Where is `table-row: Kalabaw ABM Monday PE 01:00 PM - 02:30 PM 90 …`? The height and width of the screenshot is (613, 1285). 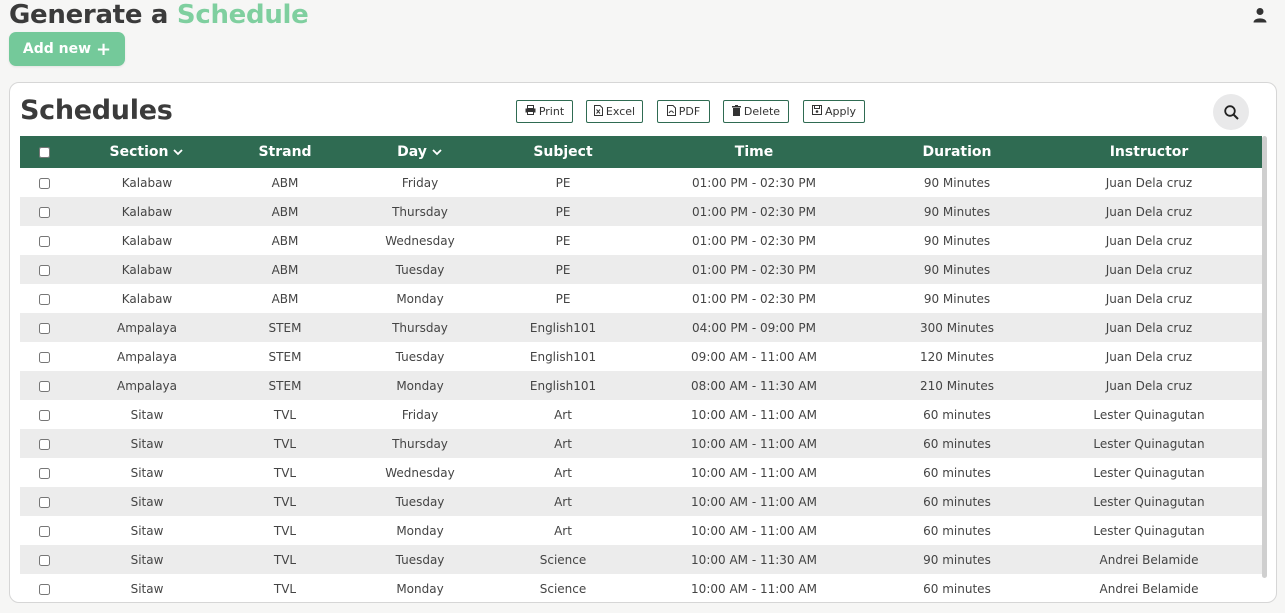 table-row: Kalabaw ABM Monday PE 01:00 PM - 02:30 PM 90 … is located at coordinates (641, 298).